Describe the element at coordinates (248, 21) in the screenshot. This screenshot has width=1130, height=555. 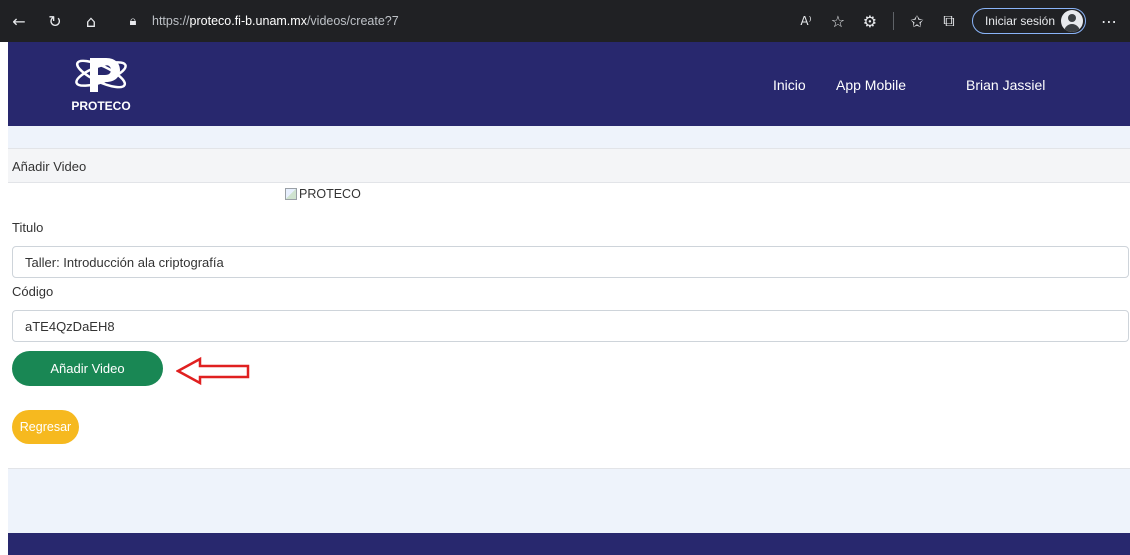
I see `url-host: proteco.fi-b.unam.mx` at that location.